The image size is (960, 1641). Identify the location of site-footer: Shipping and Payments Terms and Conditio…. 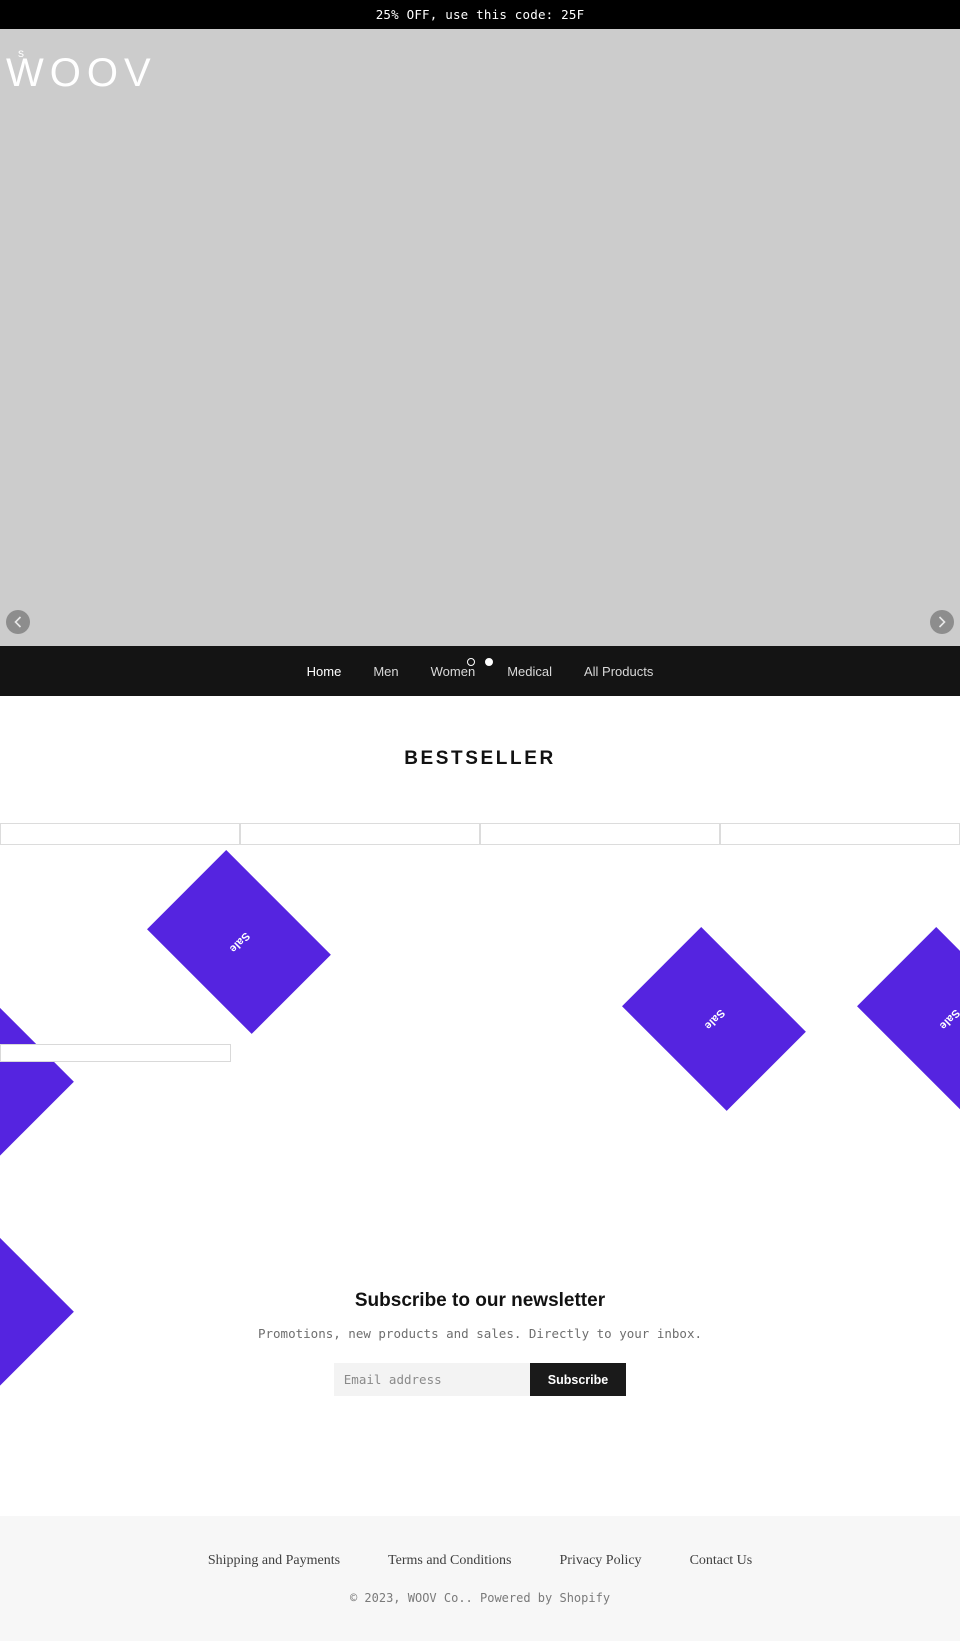
(480, 1578).